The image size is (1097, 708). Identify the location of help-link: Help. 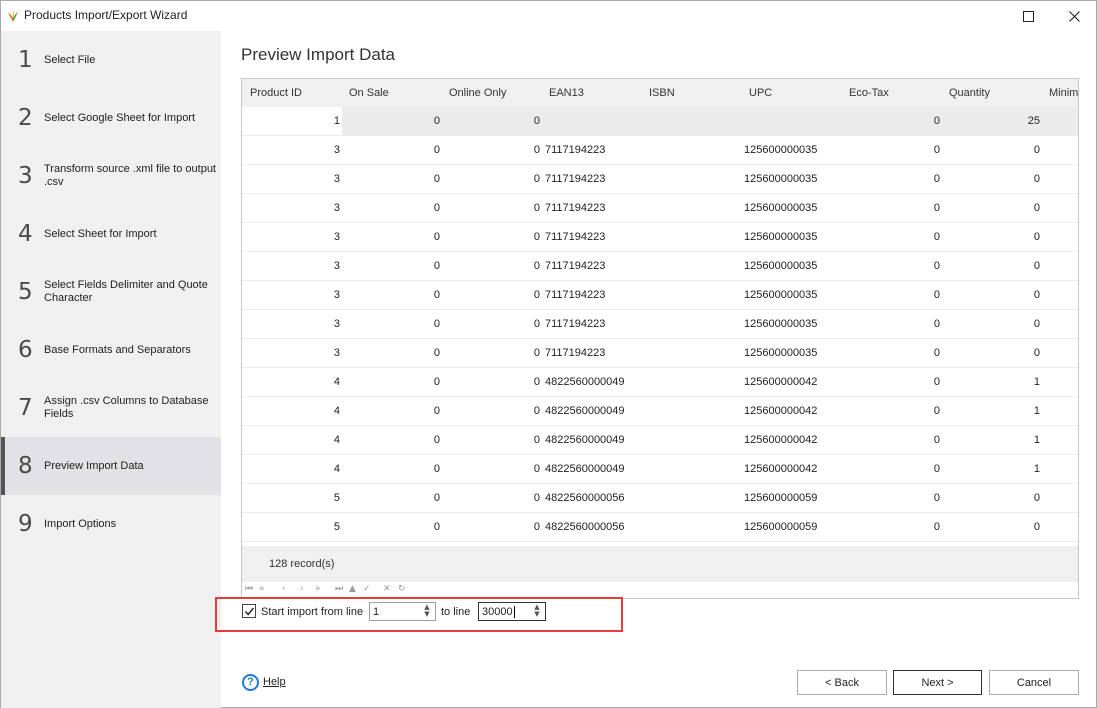
(274, 682).